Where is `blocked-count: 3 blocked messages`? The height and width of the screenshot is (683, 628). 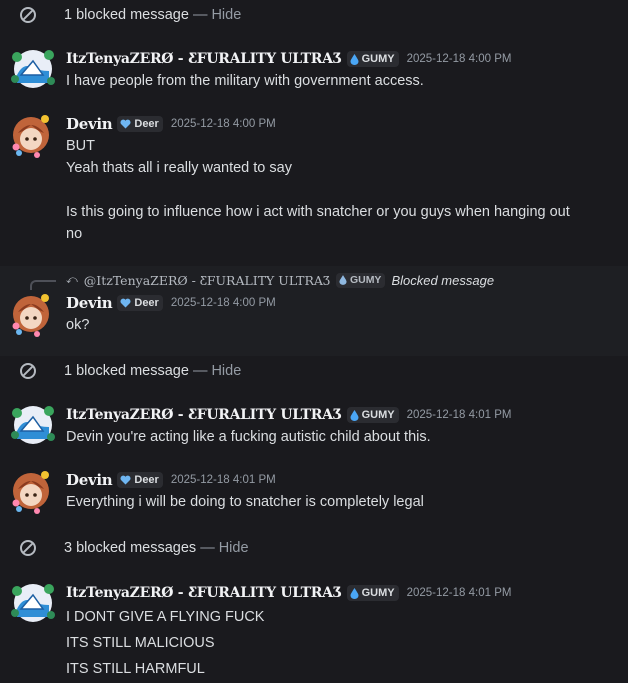 blocked-count: 3 blocked messages is located at coordinates (130, 548).